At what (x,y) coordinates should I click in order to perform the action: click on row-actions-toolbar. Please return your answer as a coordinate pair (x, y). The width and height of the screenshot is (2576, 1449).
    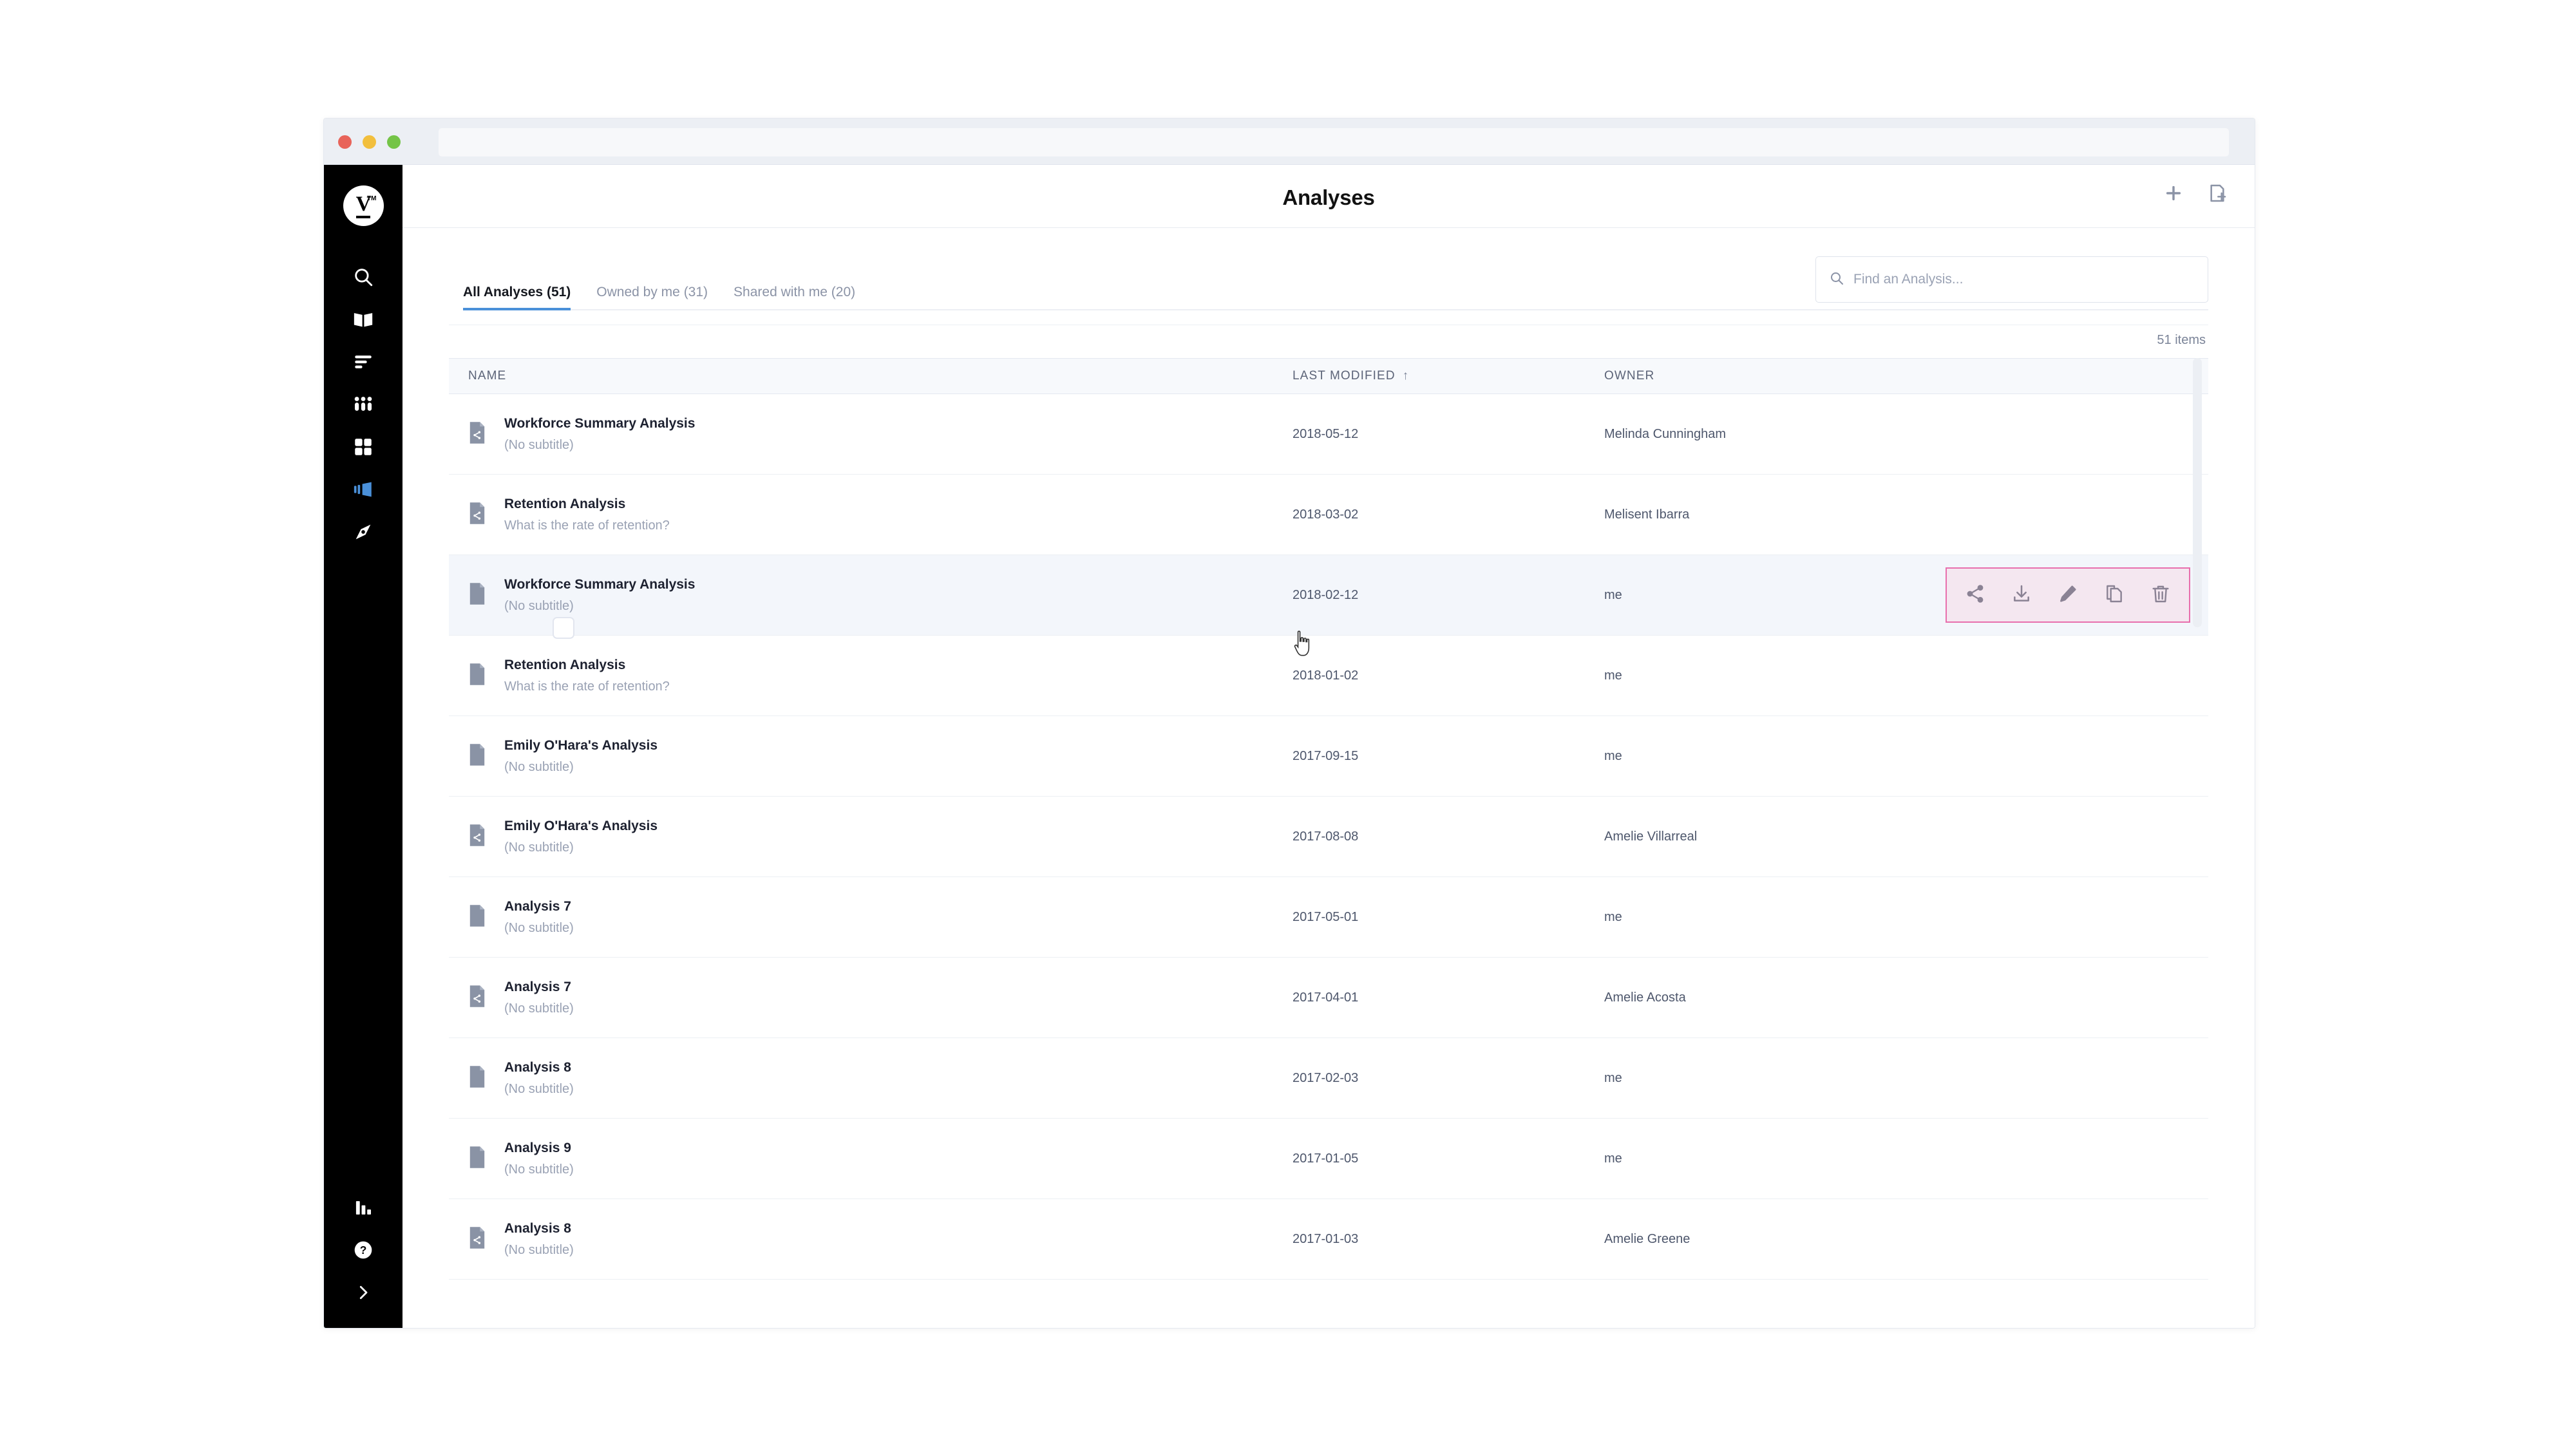
    Looking at the image, I should click on (2068, 595).